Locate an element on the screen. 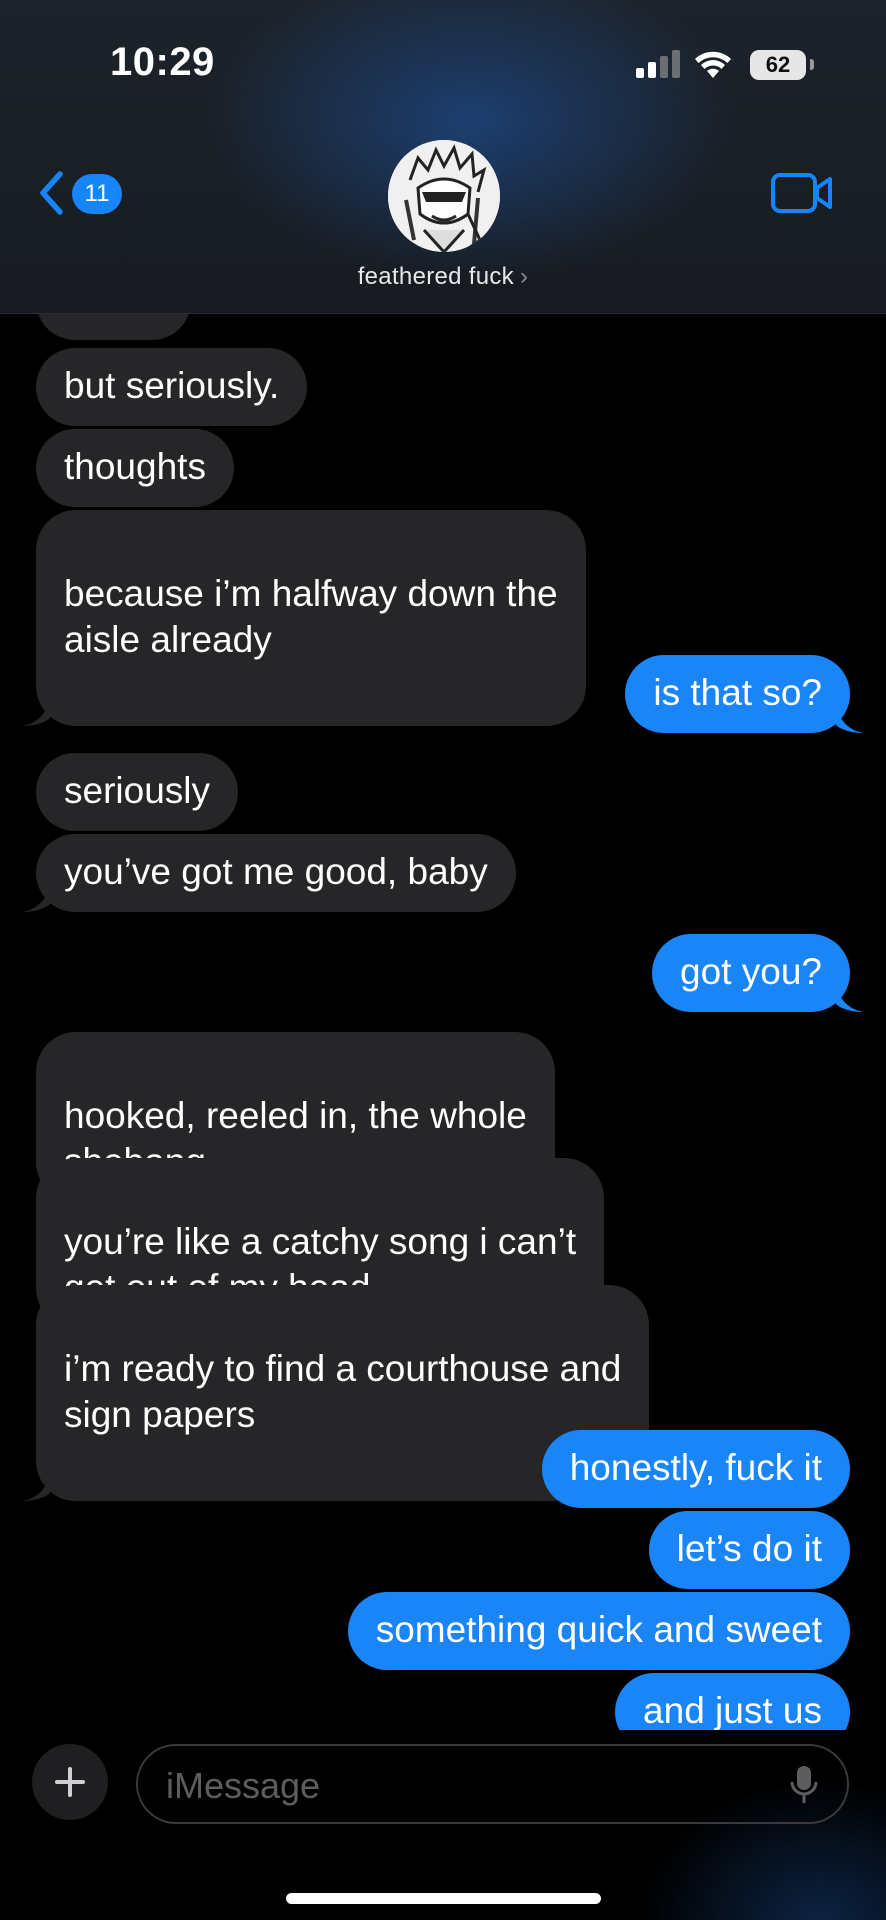 The height and width of the screenshot is (1920, 886). contact-avatar is located at coordinates (444, 196).